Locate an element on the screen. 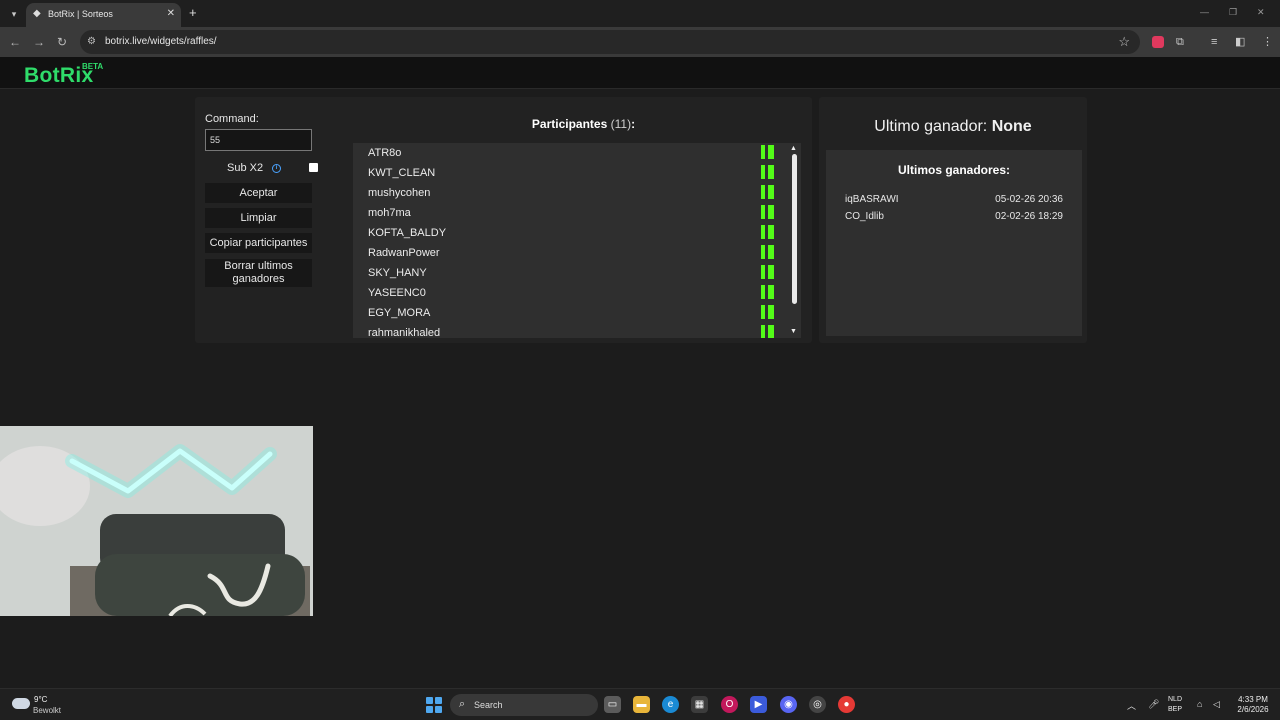 The height and width of the screenshot is (720, 1280). menu-kebab-icon: ⋮ is located at coordinates (1267, 42).